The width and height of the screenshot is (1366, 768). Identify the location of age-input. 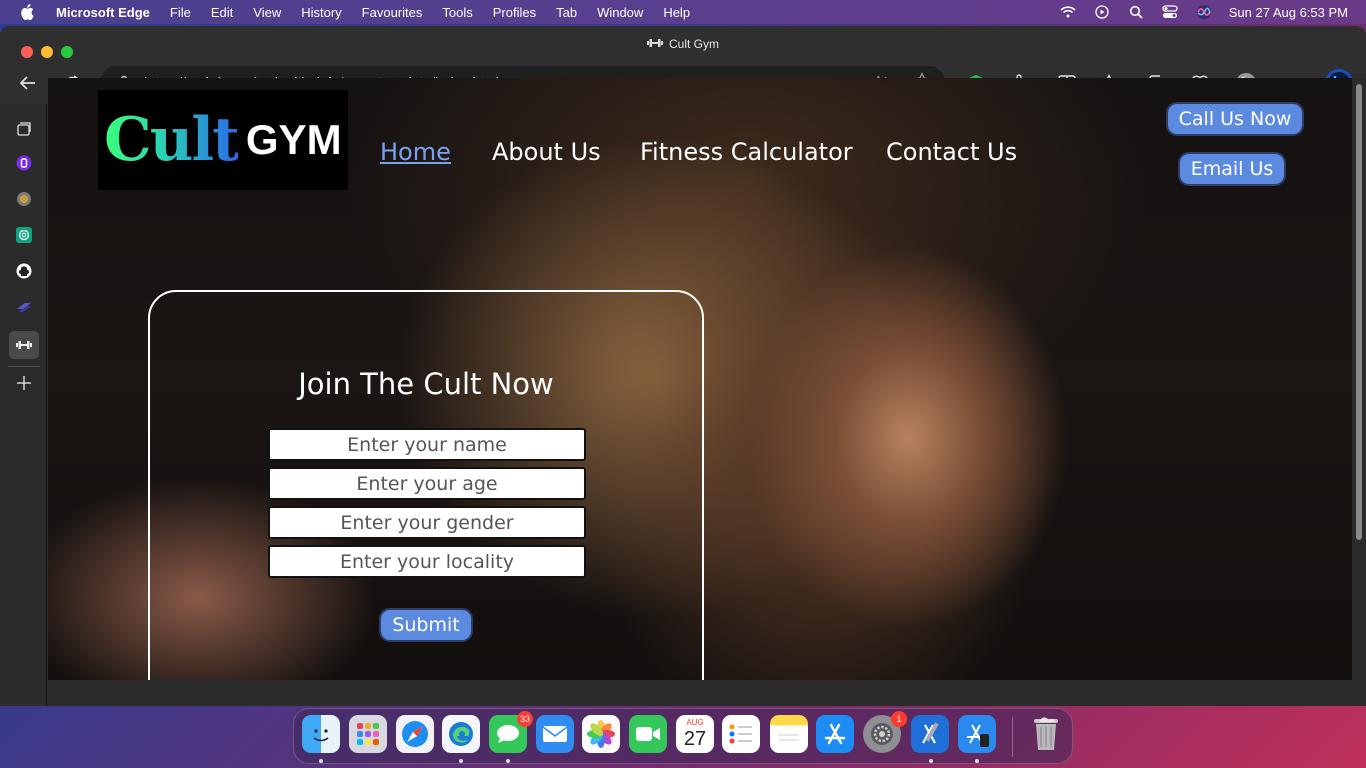
(427, 483).